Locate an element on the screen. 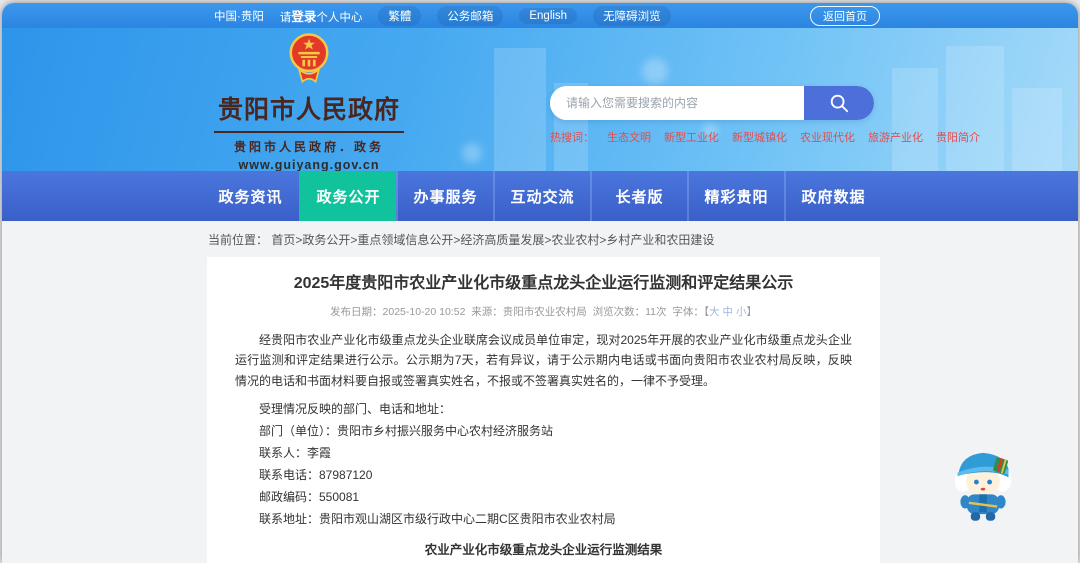 This screenshot has width=1080, height=563. hot-search-line: 热搜词： 生态文明 新型工业化 新型城镇化 农业现代化 旅游产业化 贵阳简介 is located at coordinates (765, 137).